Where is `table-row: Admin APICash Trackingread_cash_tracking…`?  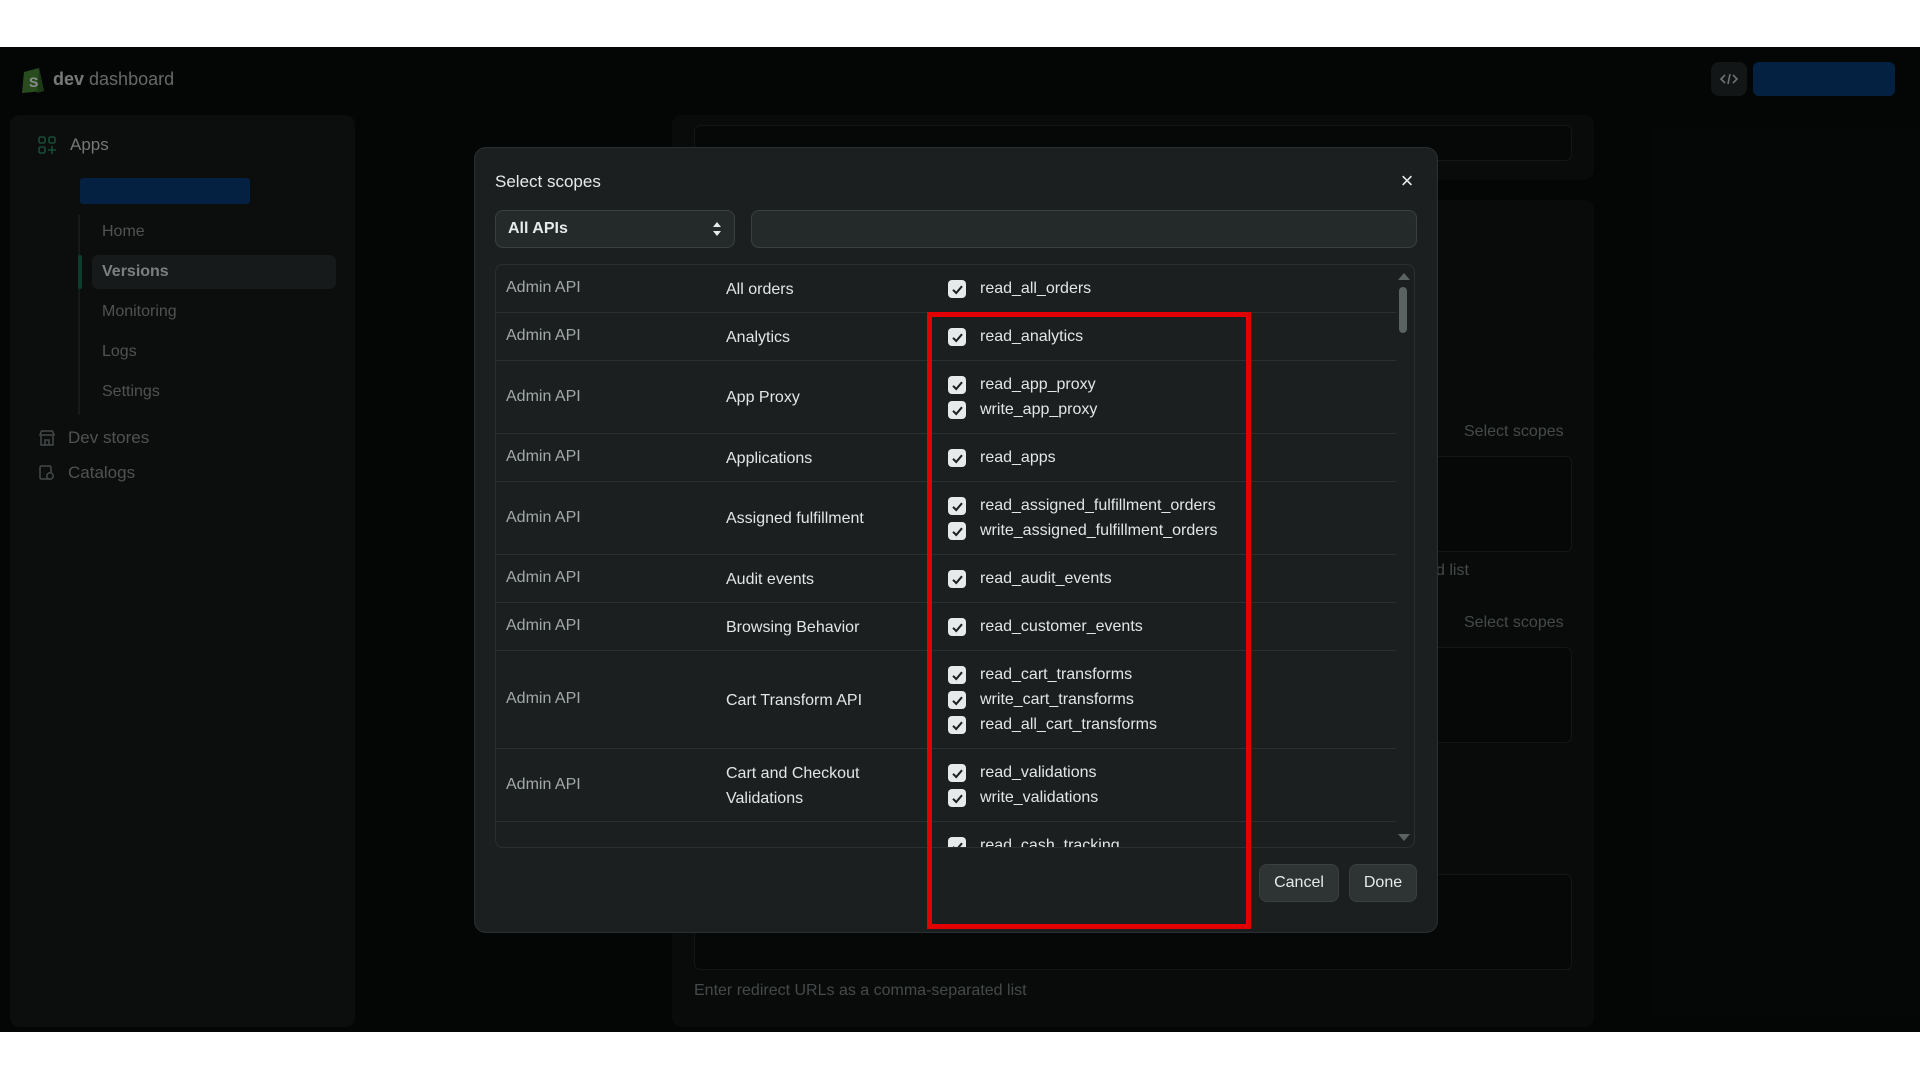 table-row: Admin APICash Trackingread_cash_tracking… is located at coordinates (946, 835).